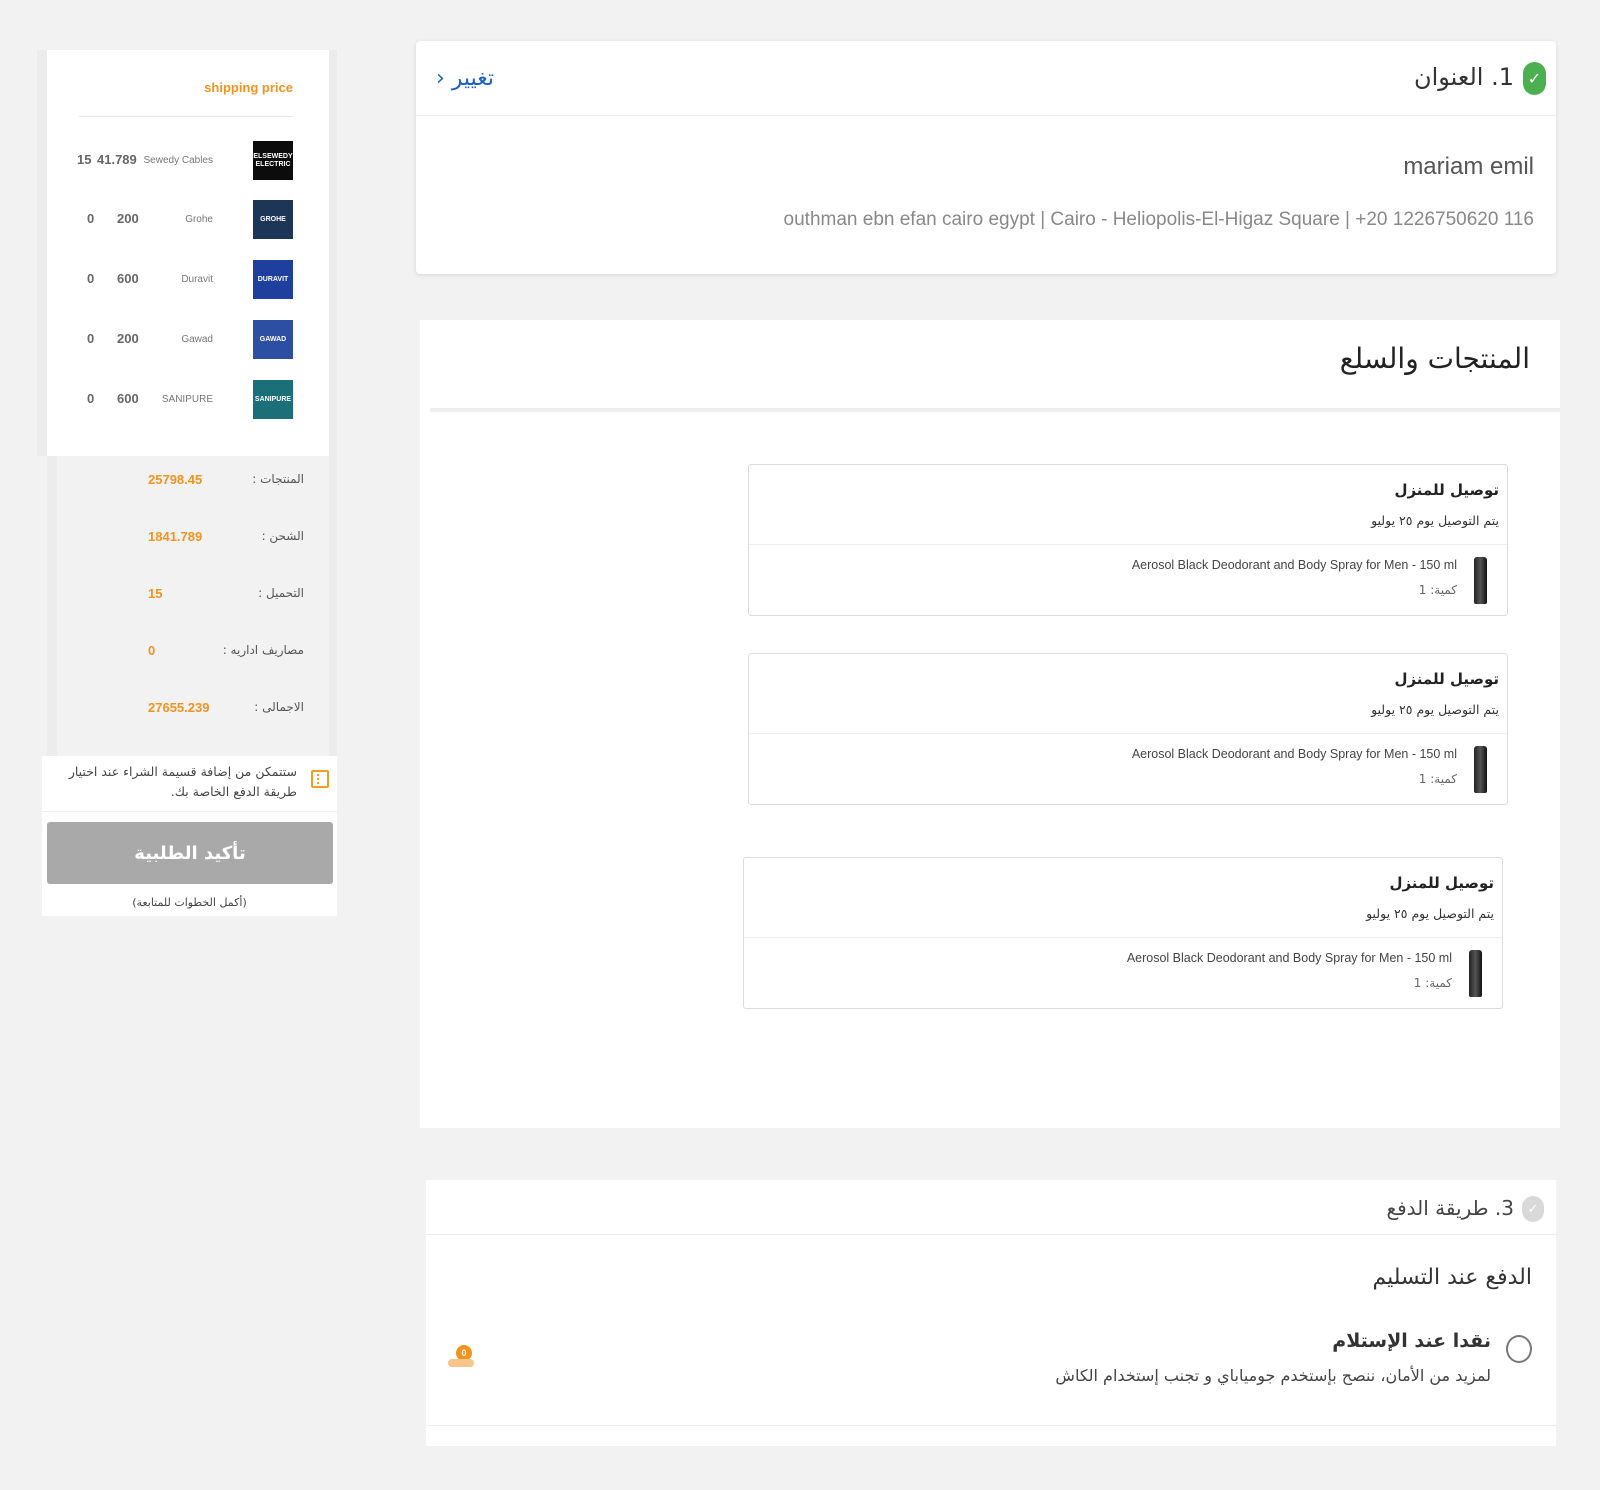 The width and height of the screenshot is (1600, 1490). I want to click on brand-row: GROHE Grohe 200 0, so click(185, 220).